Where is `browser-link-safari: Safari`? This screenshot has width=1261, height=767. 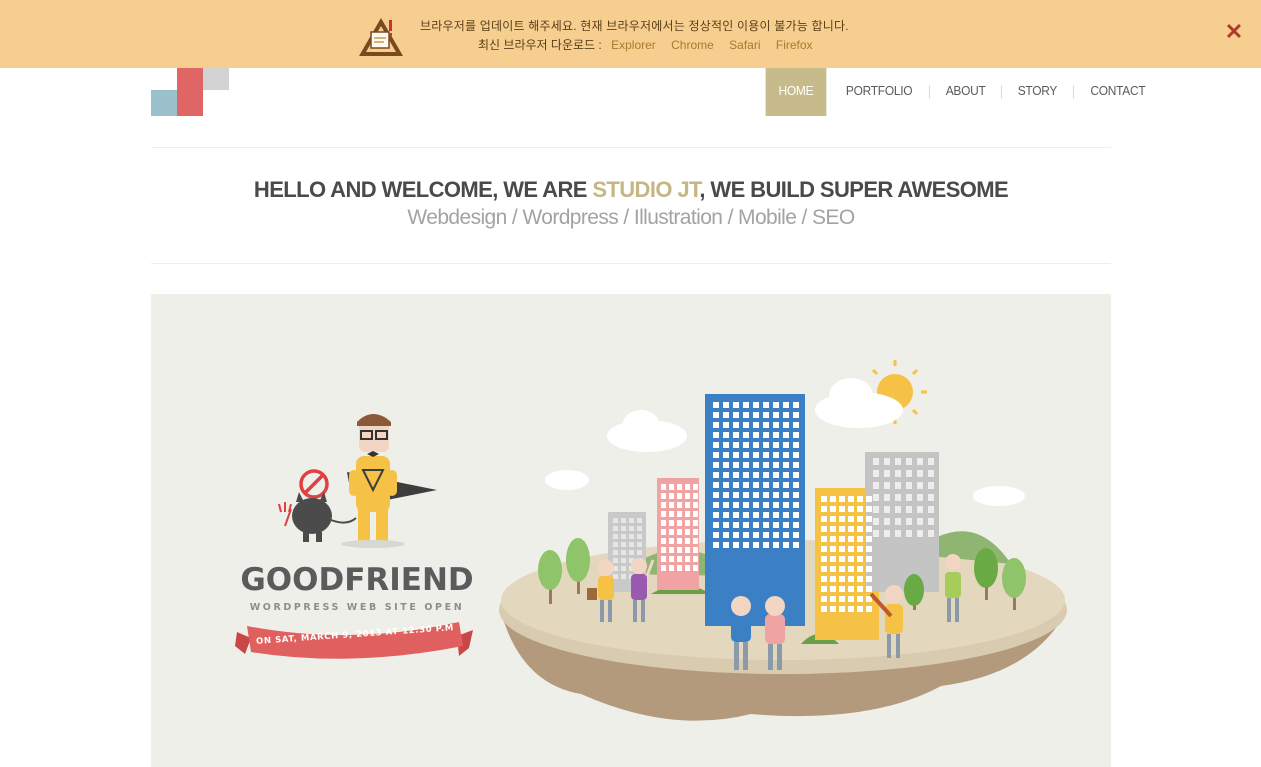
browser-link-safari: Safari is located at coordinates (744, 45).